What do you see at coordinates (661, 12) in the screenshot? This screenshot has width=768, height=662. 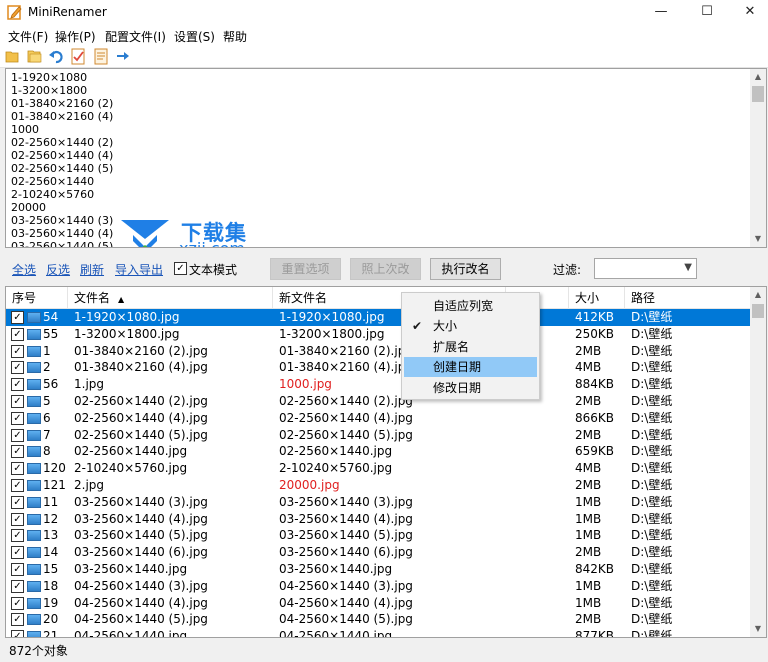 I see `minimize-button: —` at bounding box center [661, 12].